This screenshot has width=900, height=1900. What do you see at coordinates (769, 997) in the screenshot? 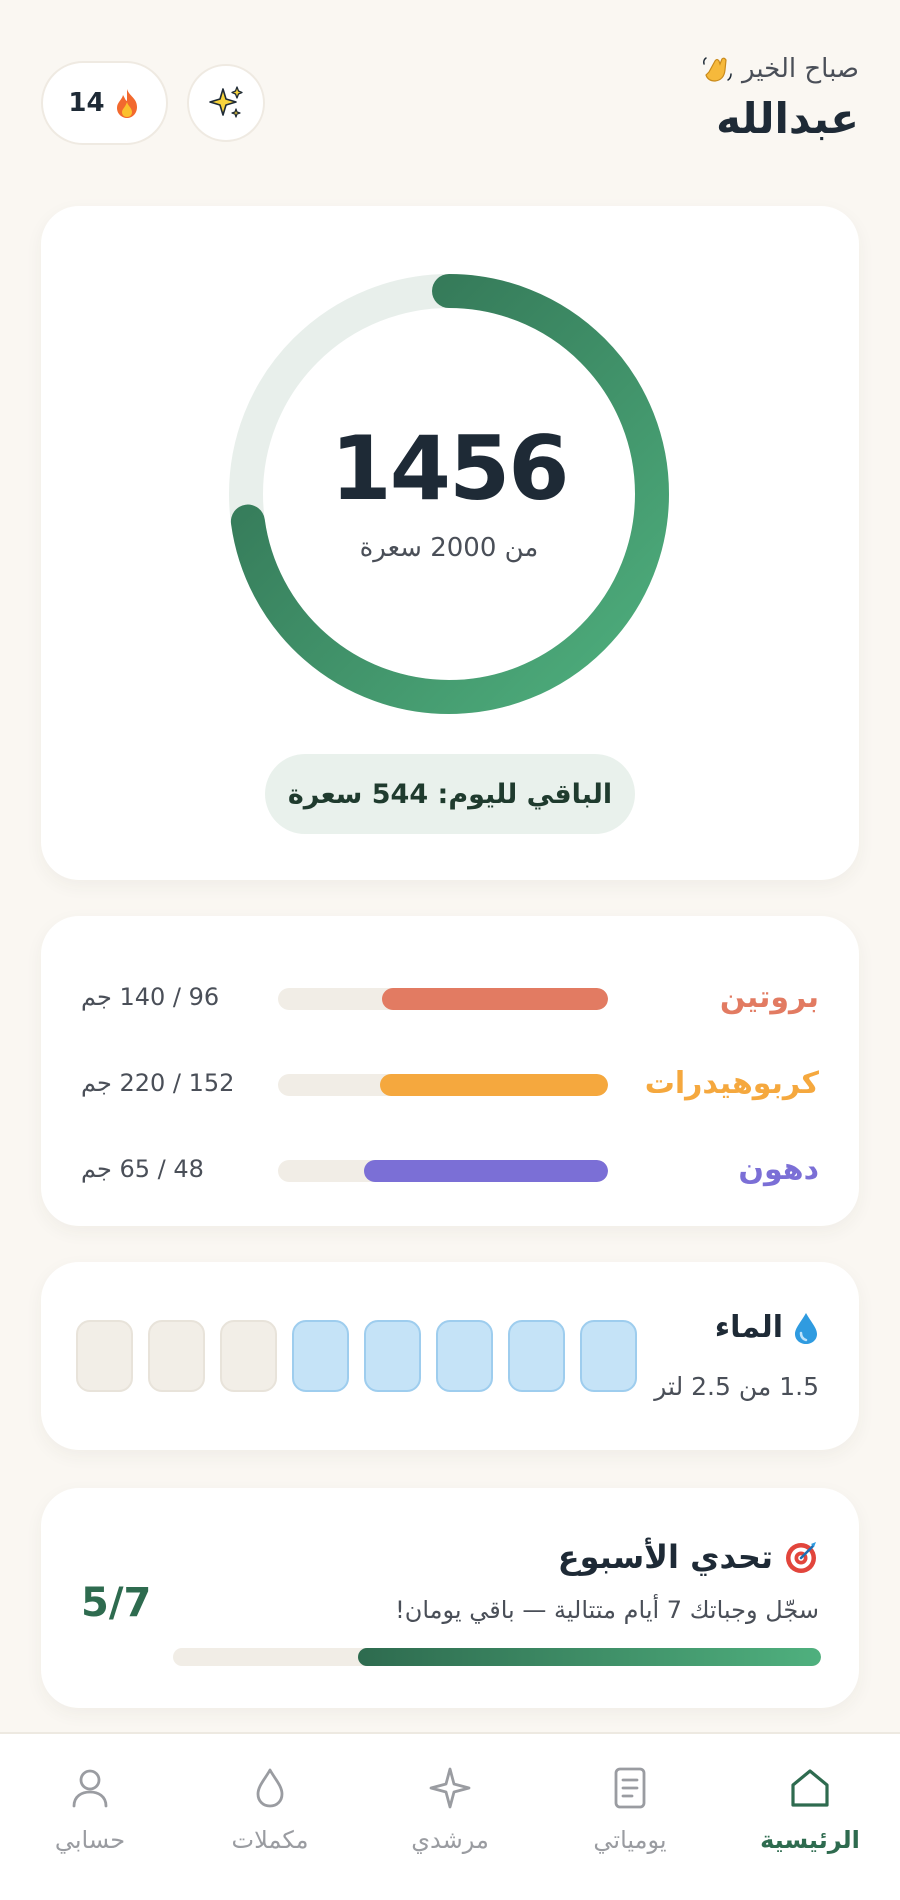
I see `macro-name: بروتين` at bounding box center [769, 997].